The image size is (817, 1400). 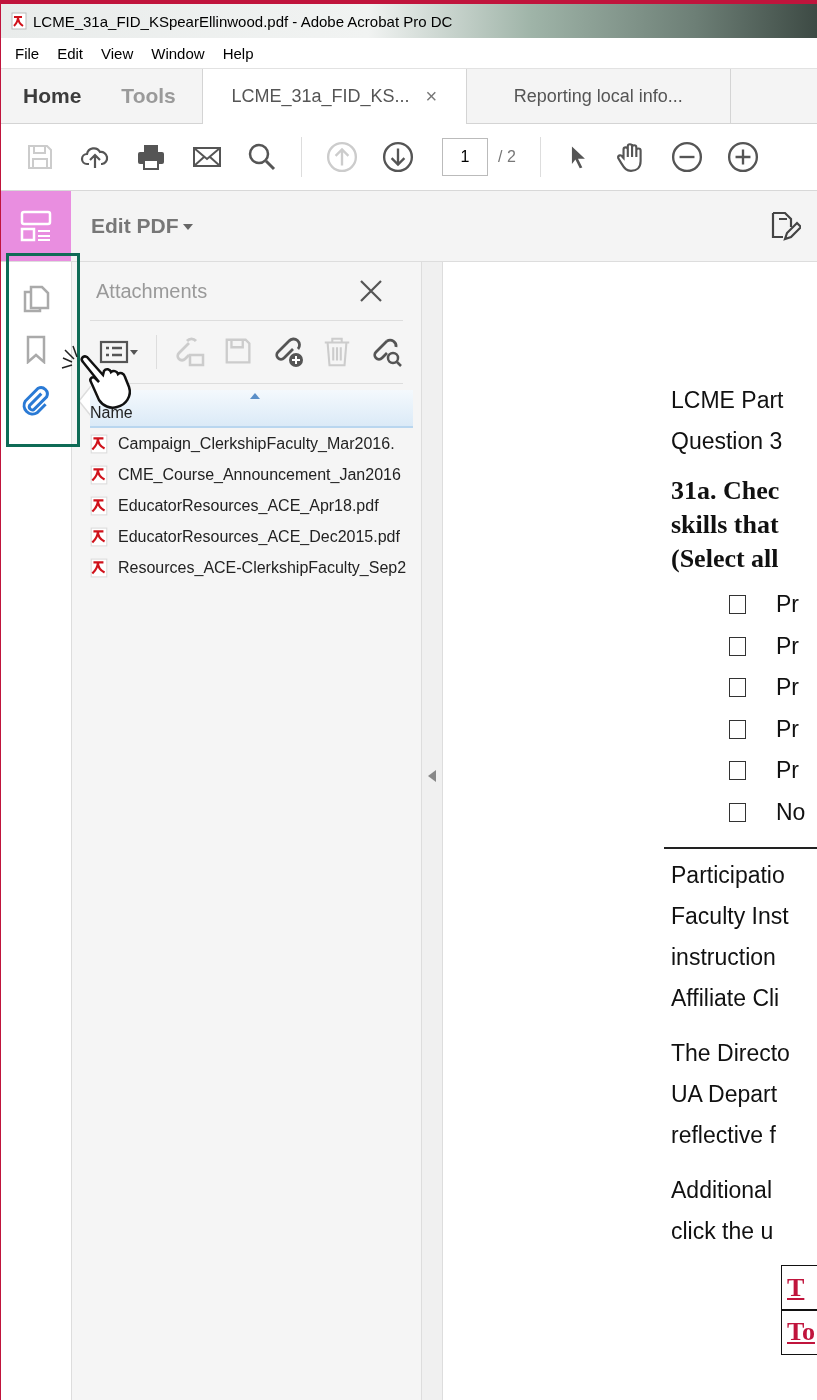 I want to click on attachment-item: EducatorResources_ACE_Apr18.pdf, so click(x=251, y=505).